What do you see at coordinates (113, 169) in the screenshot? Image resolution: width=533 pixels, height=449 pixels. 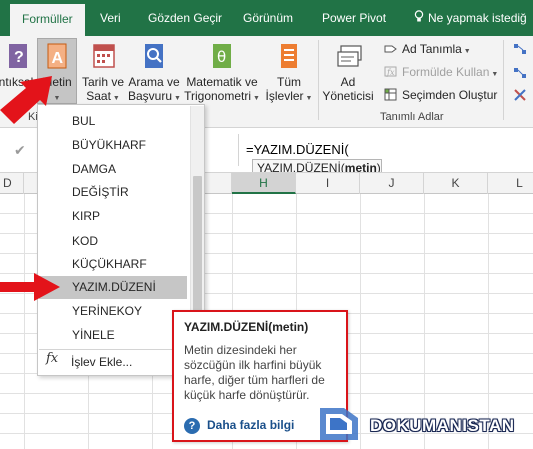 I see `menu-item-damga: DAMGA` at bounding box center [113, 169].